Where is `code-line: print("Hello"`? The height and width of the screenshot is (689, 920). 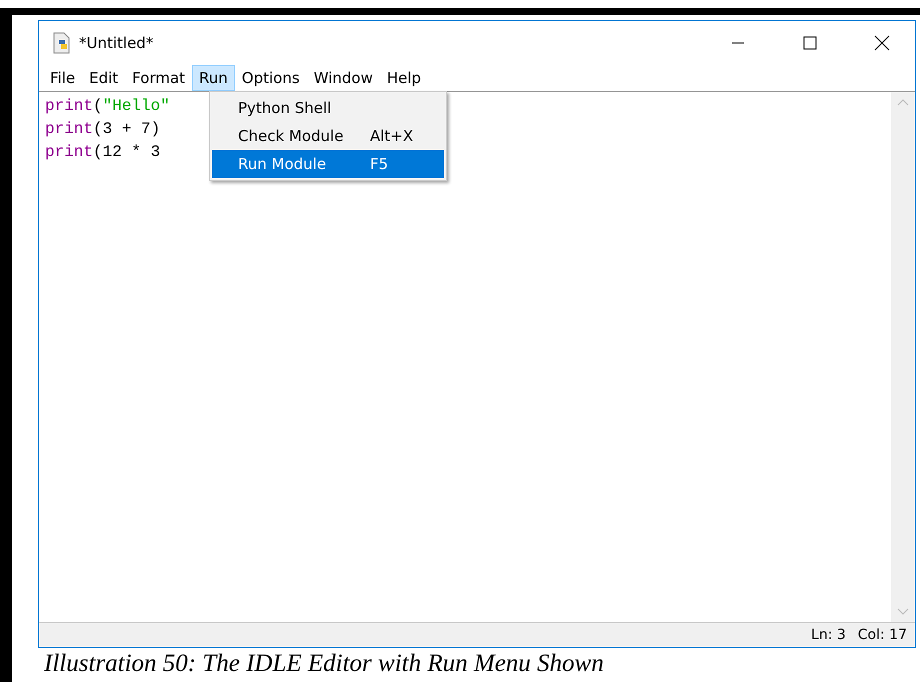 code-line: print("Hello" is located at coordinates (107, 106).